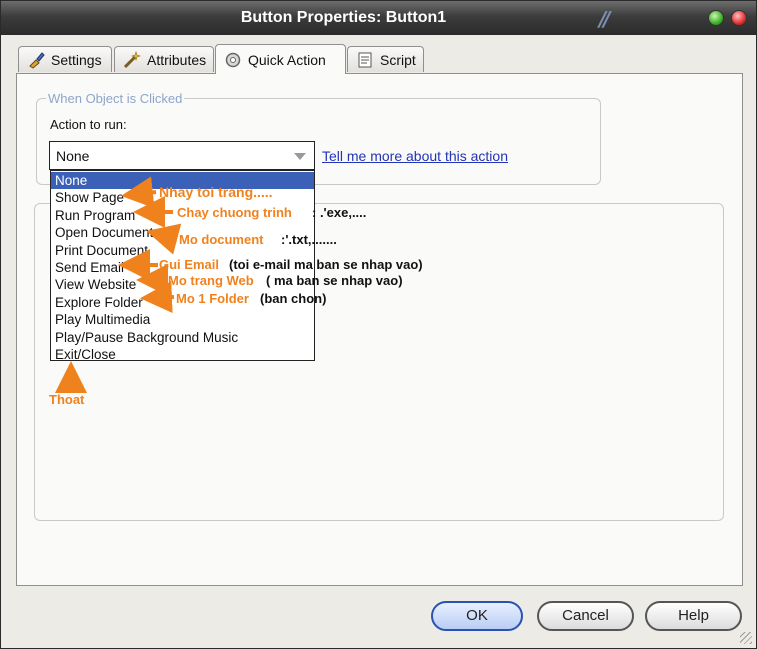 The width and height of the screenshot is (757, 649). I want to click on tab-settings: Settings, so click(65, 59).